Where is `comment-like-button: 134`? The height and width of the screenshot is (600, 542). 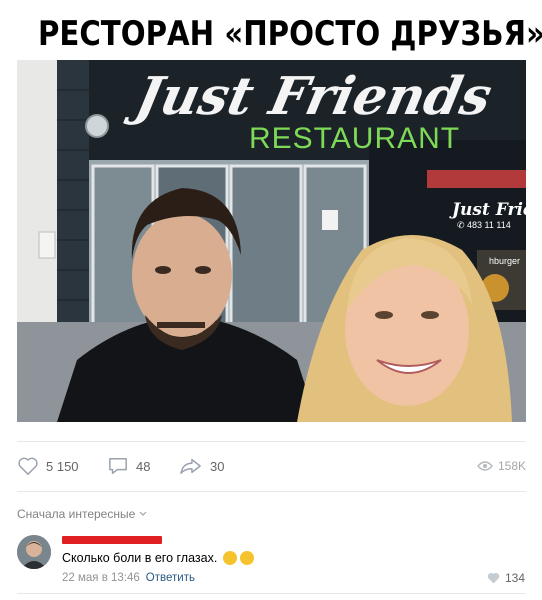 comment-like-button: 134 is located at coordinates (506, 578).